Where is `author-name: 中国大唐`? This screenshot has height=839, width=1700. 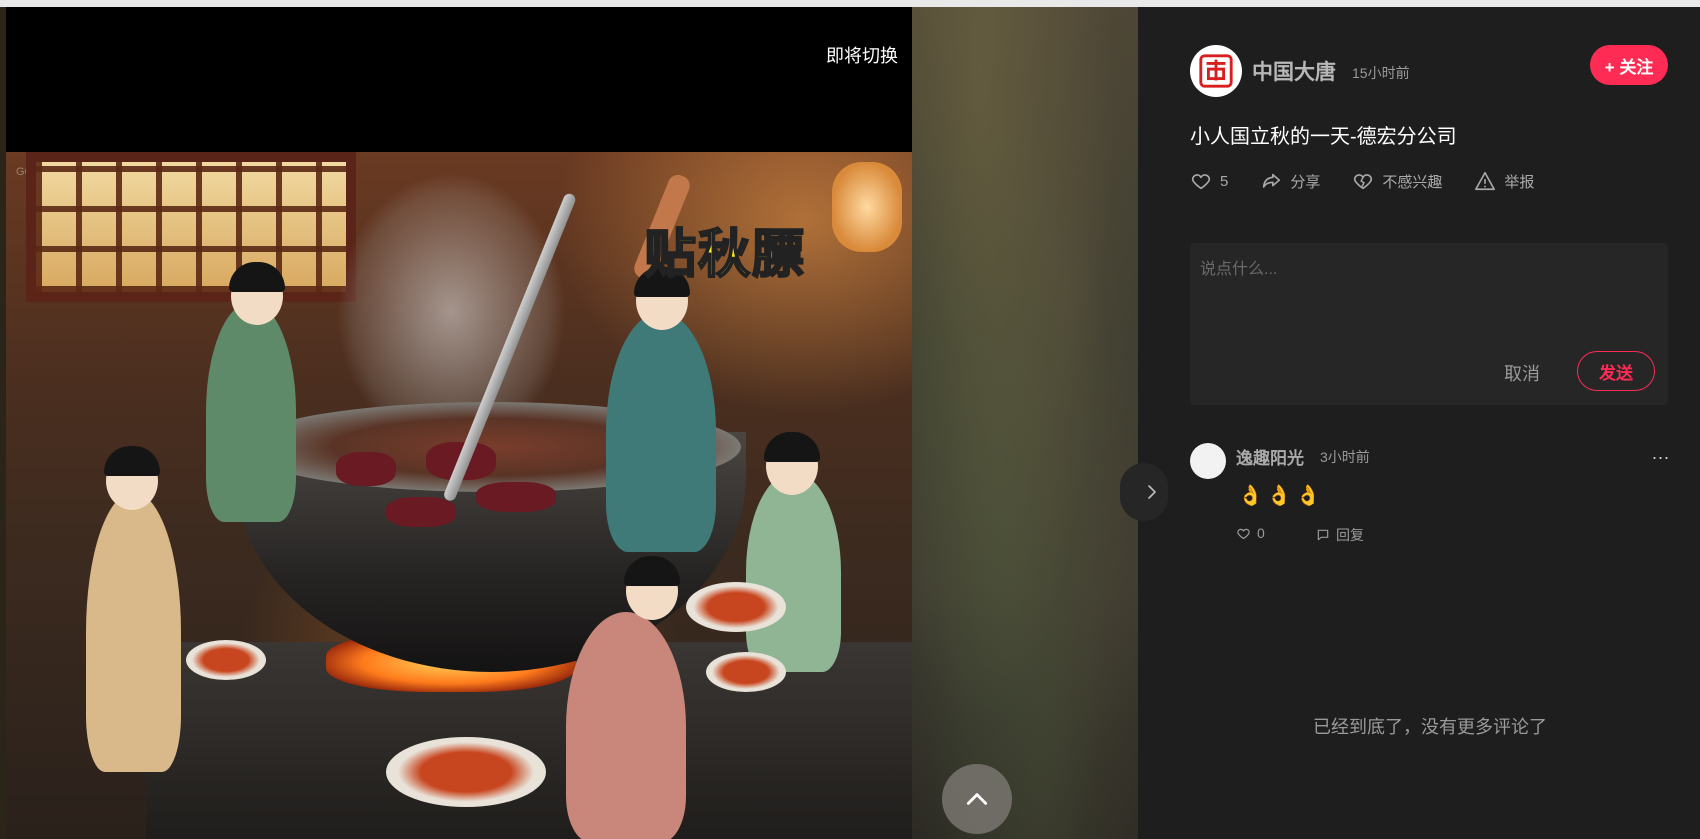 author-name: 中国大唐 is located at coordinates (1294, 71).